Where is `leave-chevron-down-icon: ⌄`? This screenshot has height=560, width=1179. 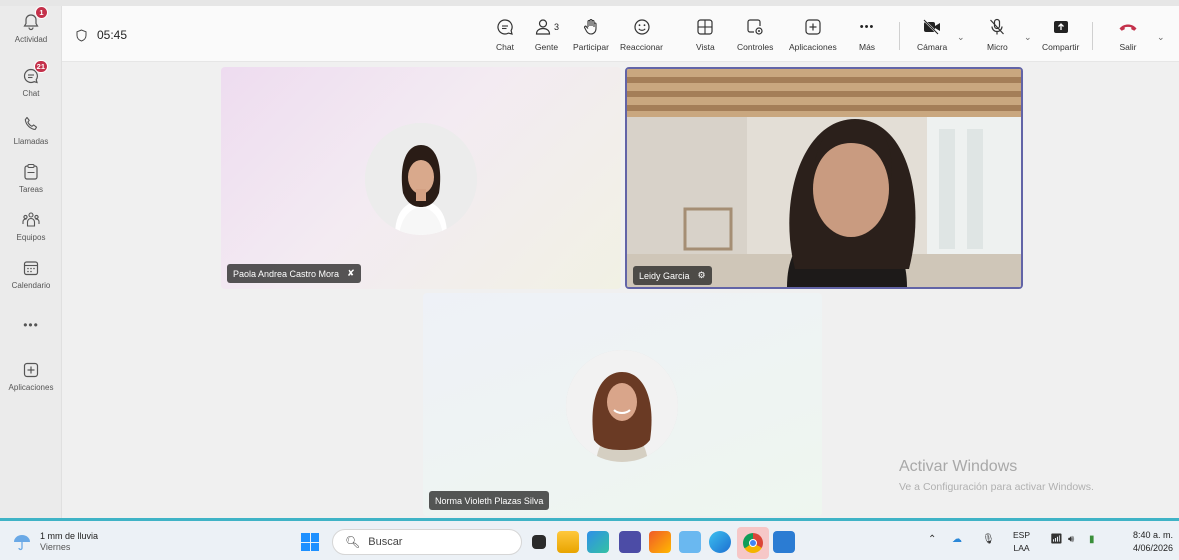
leave-chevron-down-icon: ⌄ is located at coordinates (1161, 37).